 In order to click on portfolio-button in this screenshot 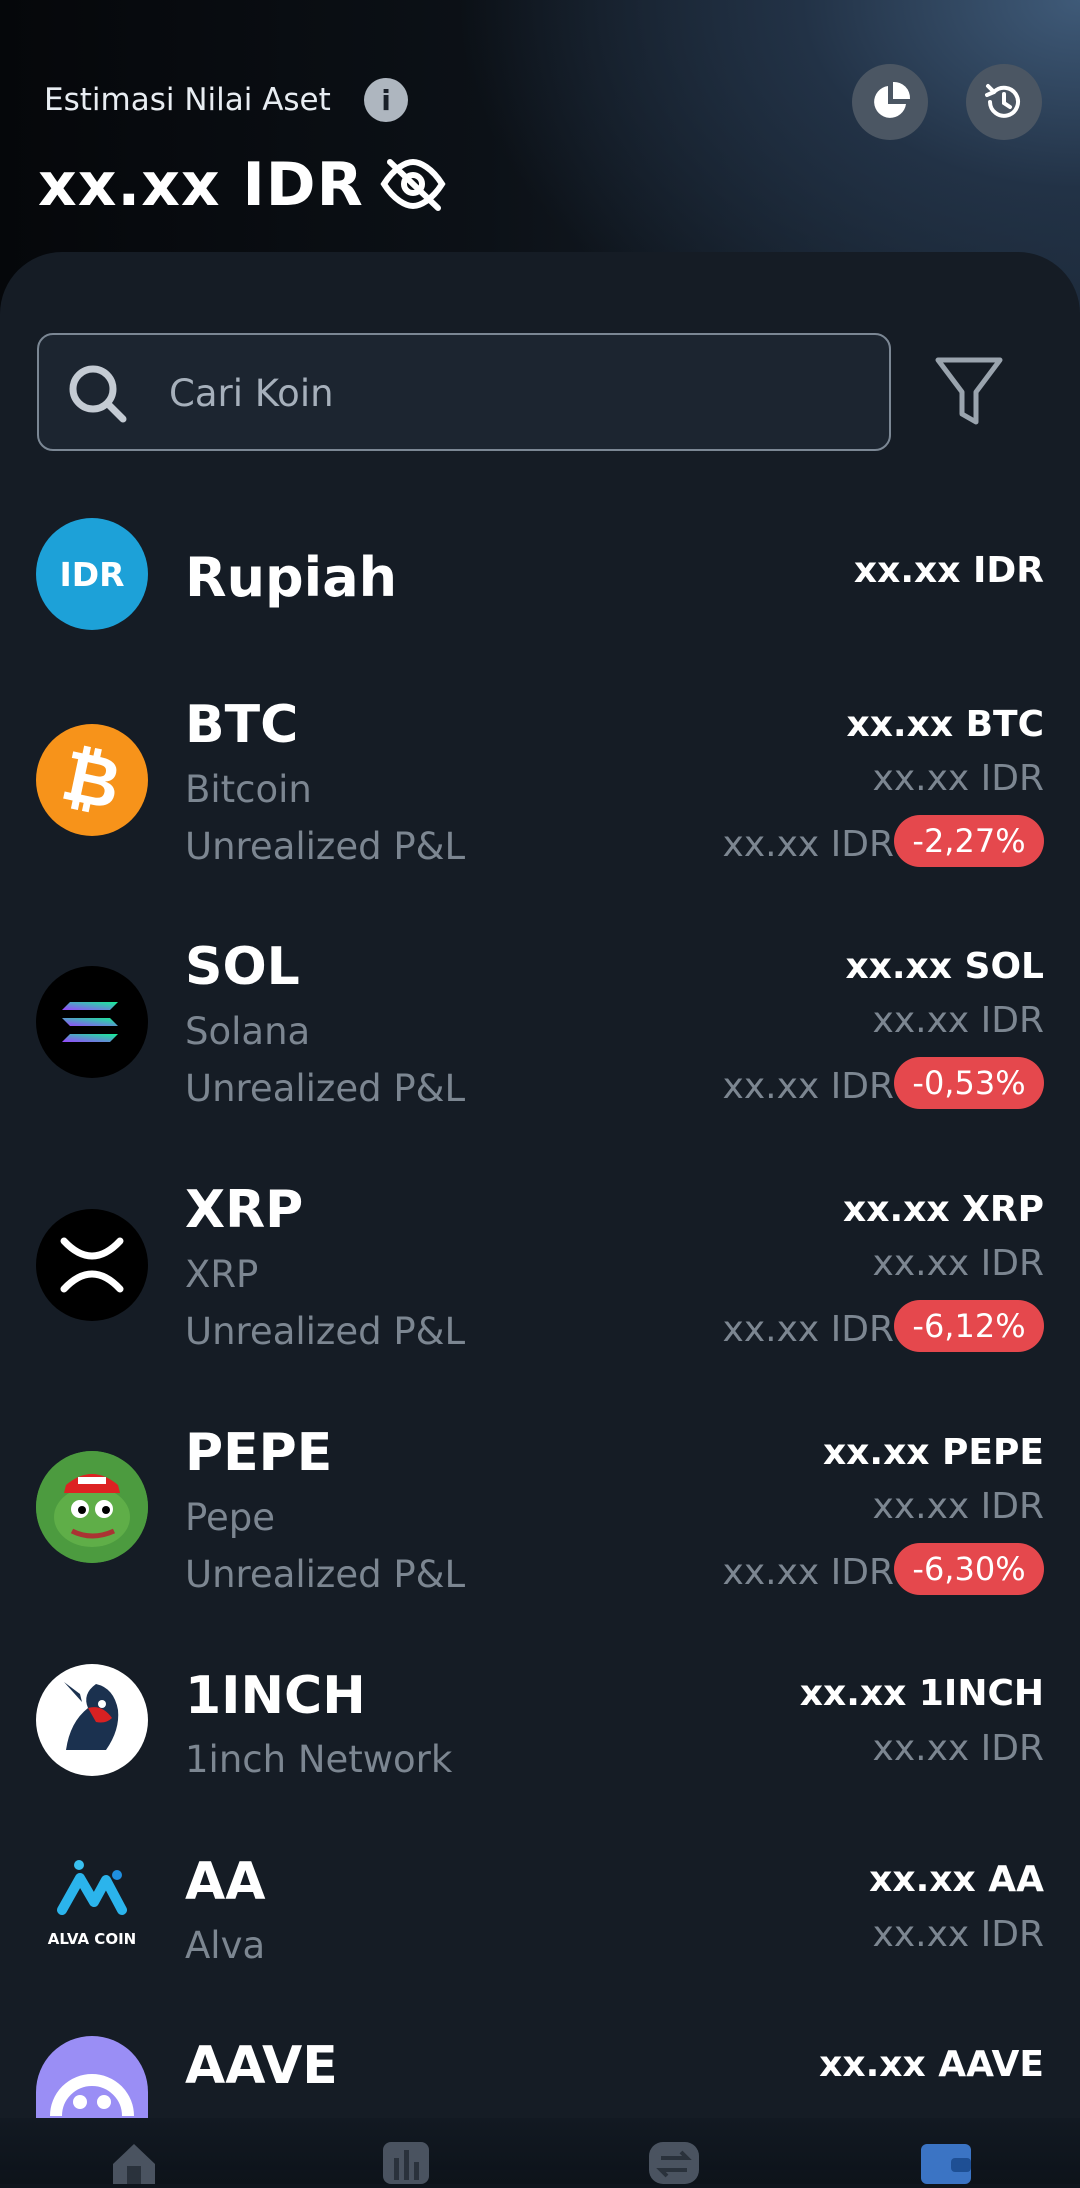, I will do `click(890, 102)`.